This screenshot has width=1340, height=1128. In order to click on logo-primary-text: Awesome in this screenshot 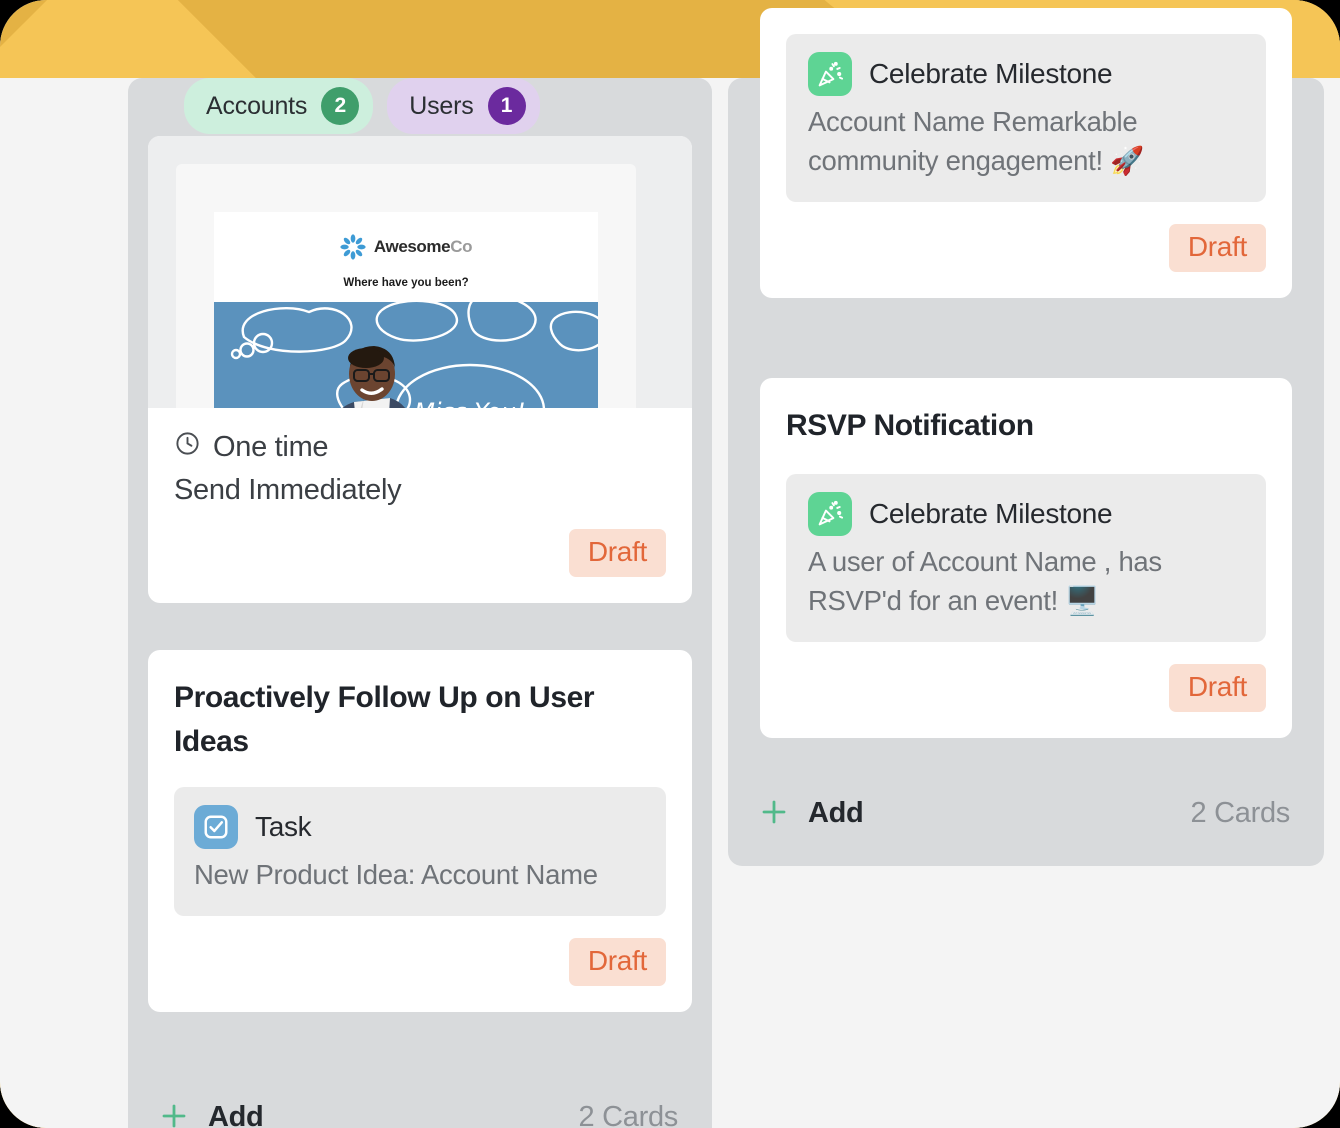, I will do `click(412, 246)`.